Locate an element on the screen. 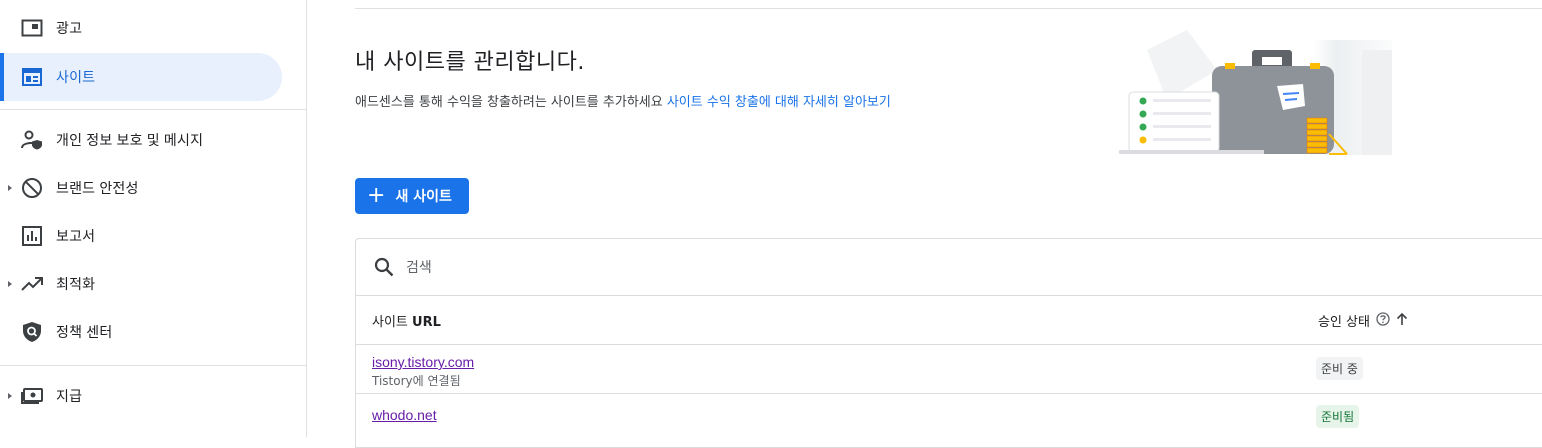 The height and width of the screenshot is (448, 1542). column-header-site-url-bold: URL is located at coordinates (426, 322).